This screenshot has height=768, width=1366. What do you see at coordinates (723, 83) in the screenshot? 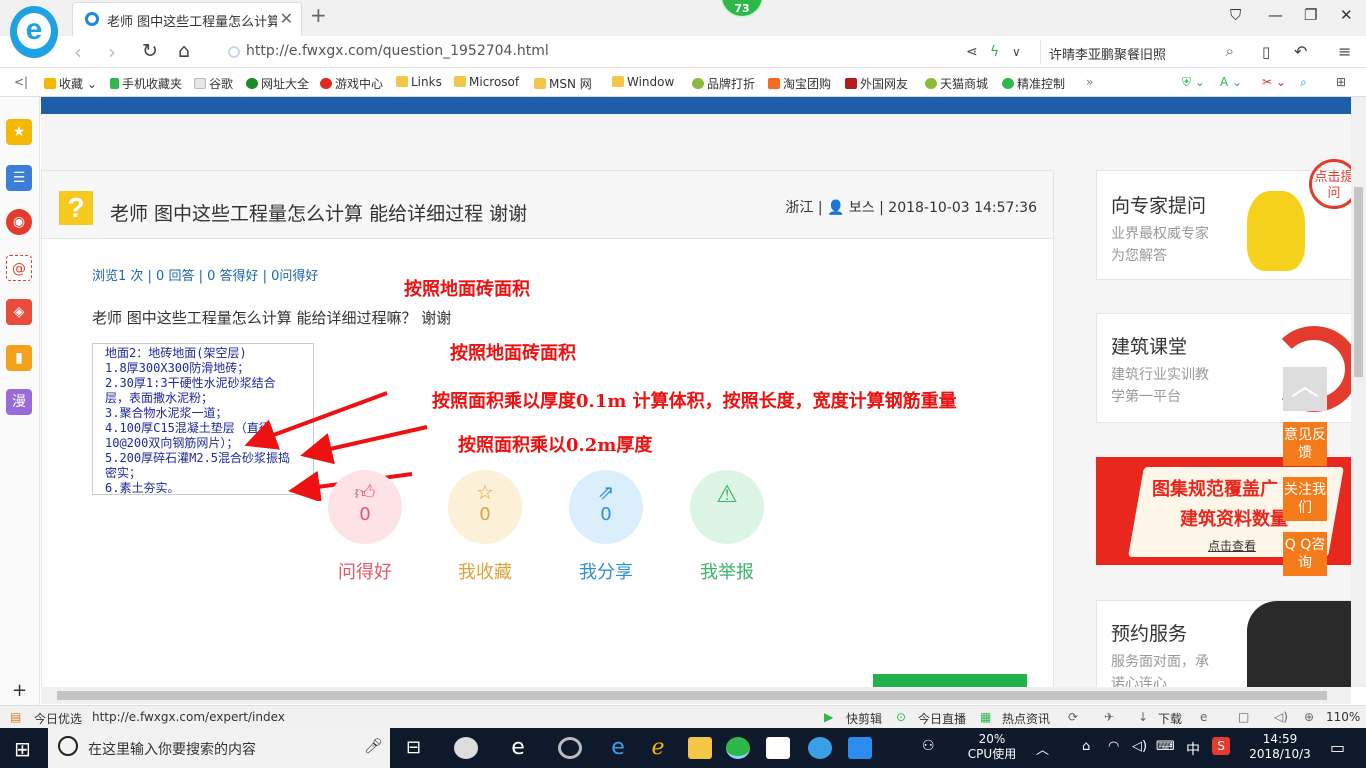
I see `bookmark-brand: 品牌打折` at bounding box center [723, 83].